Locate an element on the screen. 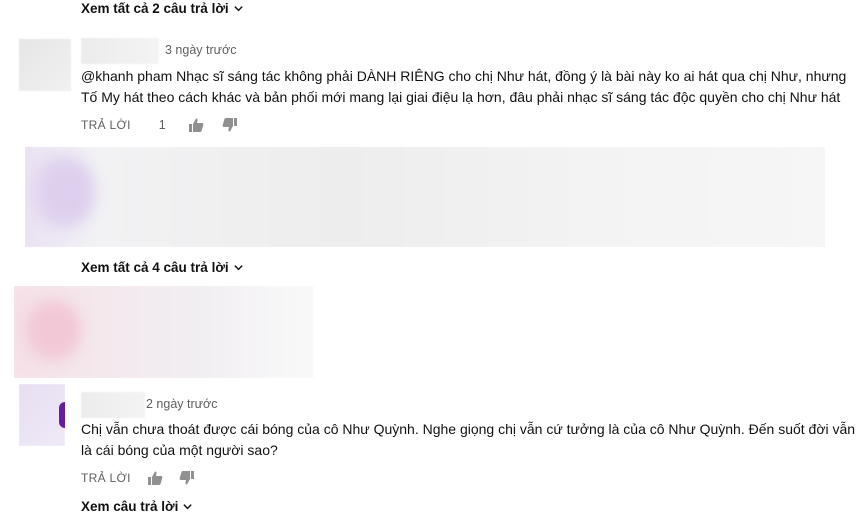 Image resolution: width=859 pixels, height=520 pixels. view-replies-link: Xem câu trả lời is located at coordinates (137, 506).